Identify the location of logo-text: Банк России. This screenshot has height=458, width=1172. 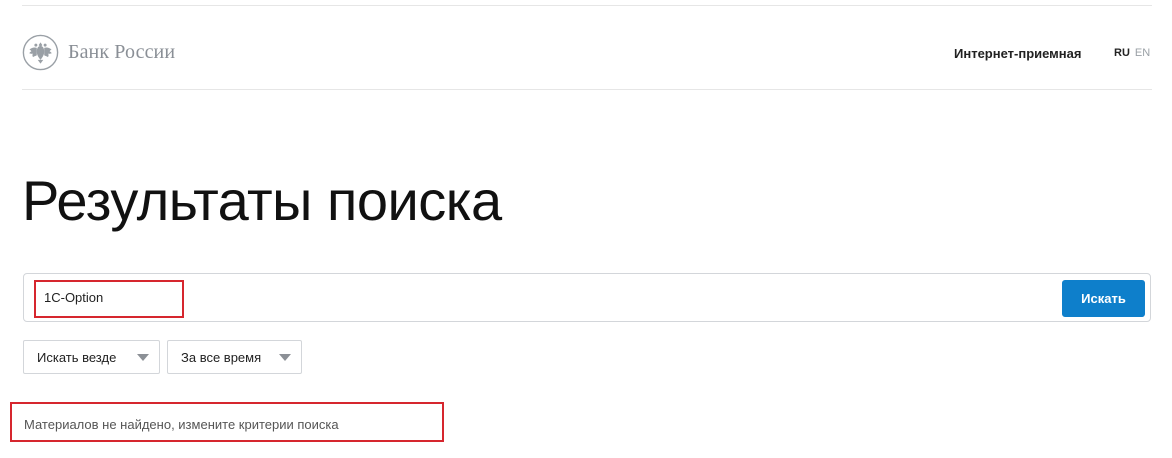
(122, 52).